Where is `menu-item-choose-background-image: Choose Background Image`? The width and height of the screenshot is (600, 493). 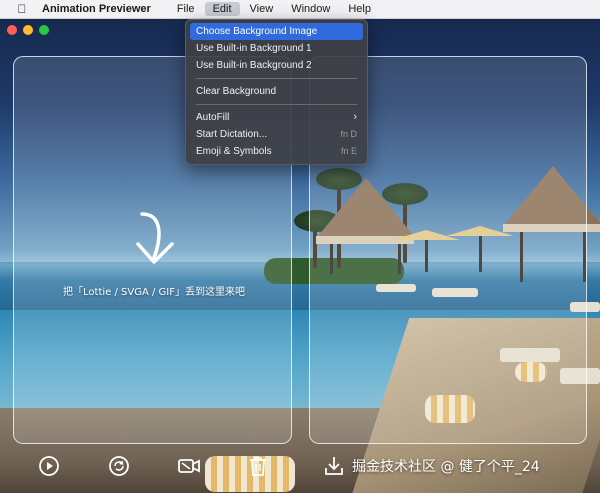 menu-item-choose-background-image: Choose Background Image is located at coordinates (276, 31).